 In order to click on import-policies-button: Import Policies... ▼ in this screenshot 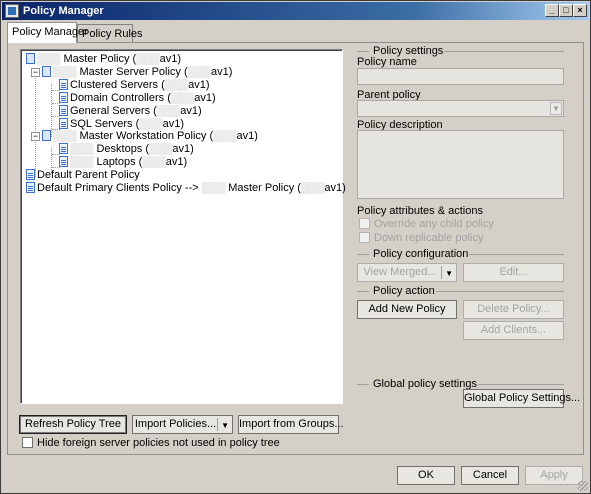, I will do `click(182, 424)`.